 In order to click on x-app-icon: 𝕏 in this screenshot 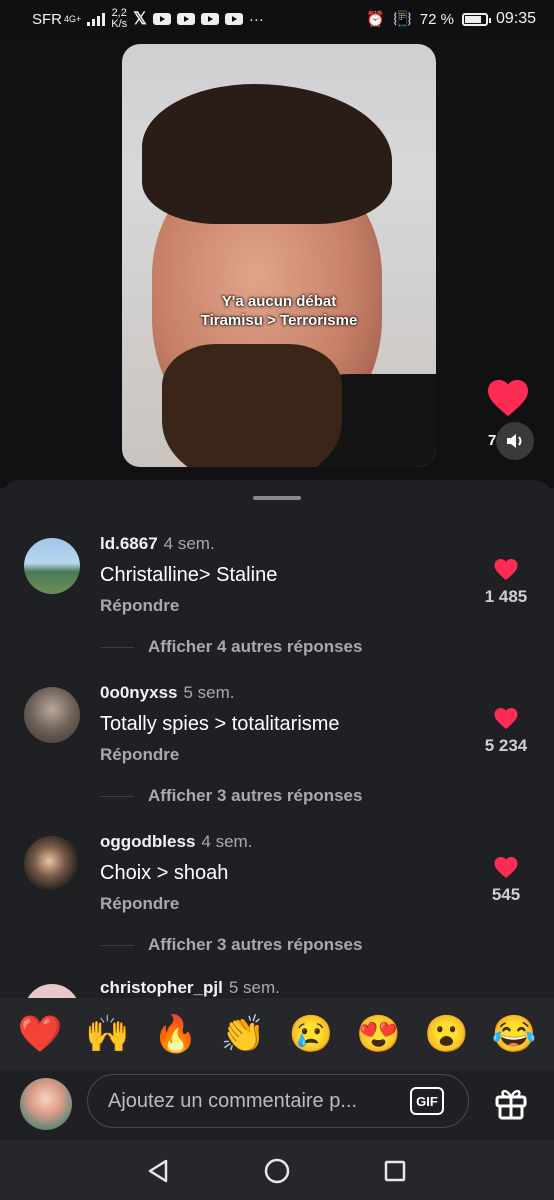, I will do `click(140, 18)`.